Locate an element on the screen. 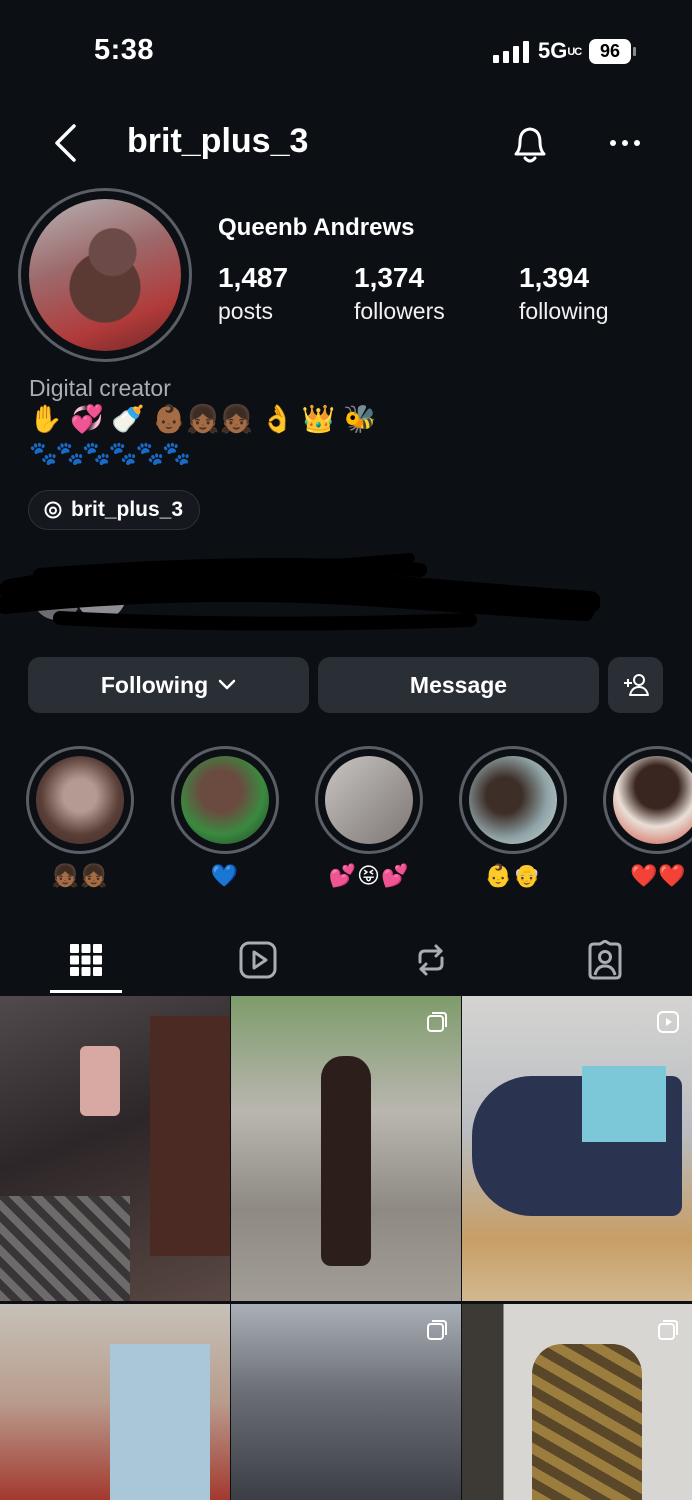 The height and width of the screenshot is (1500, 692). followers-stat: 1,374 followers is located at coordinates (399, 293).